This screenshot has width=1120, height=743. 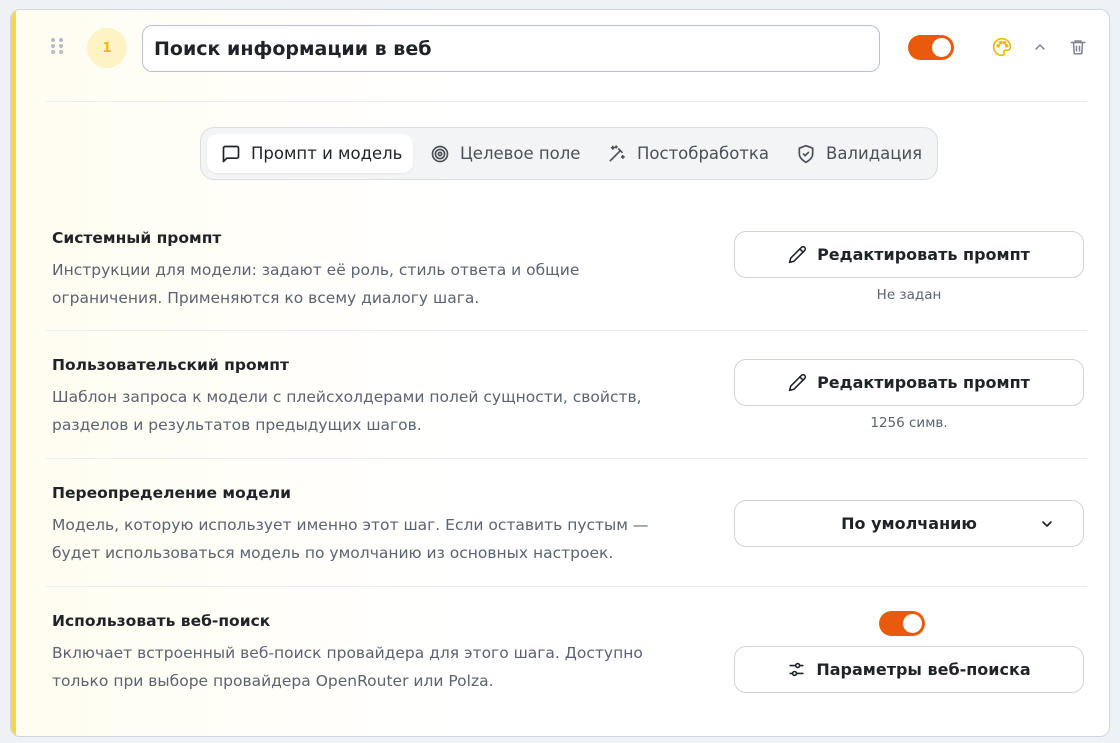 I want to click on step-color-stripe, so click(x=13, y=373).